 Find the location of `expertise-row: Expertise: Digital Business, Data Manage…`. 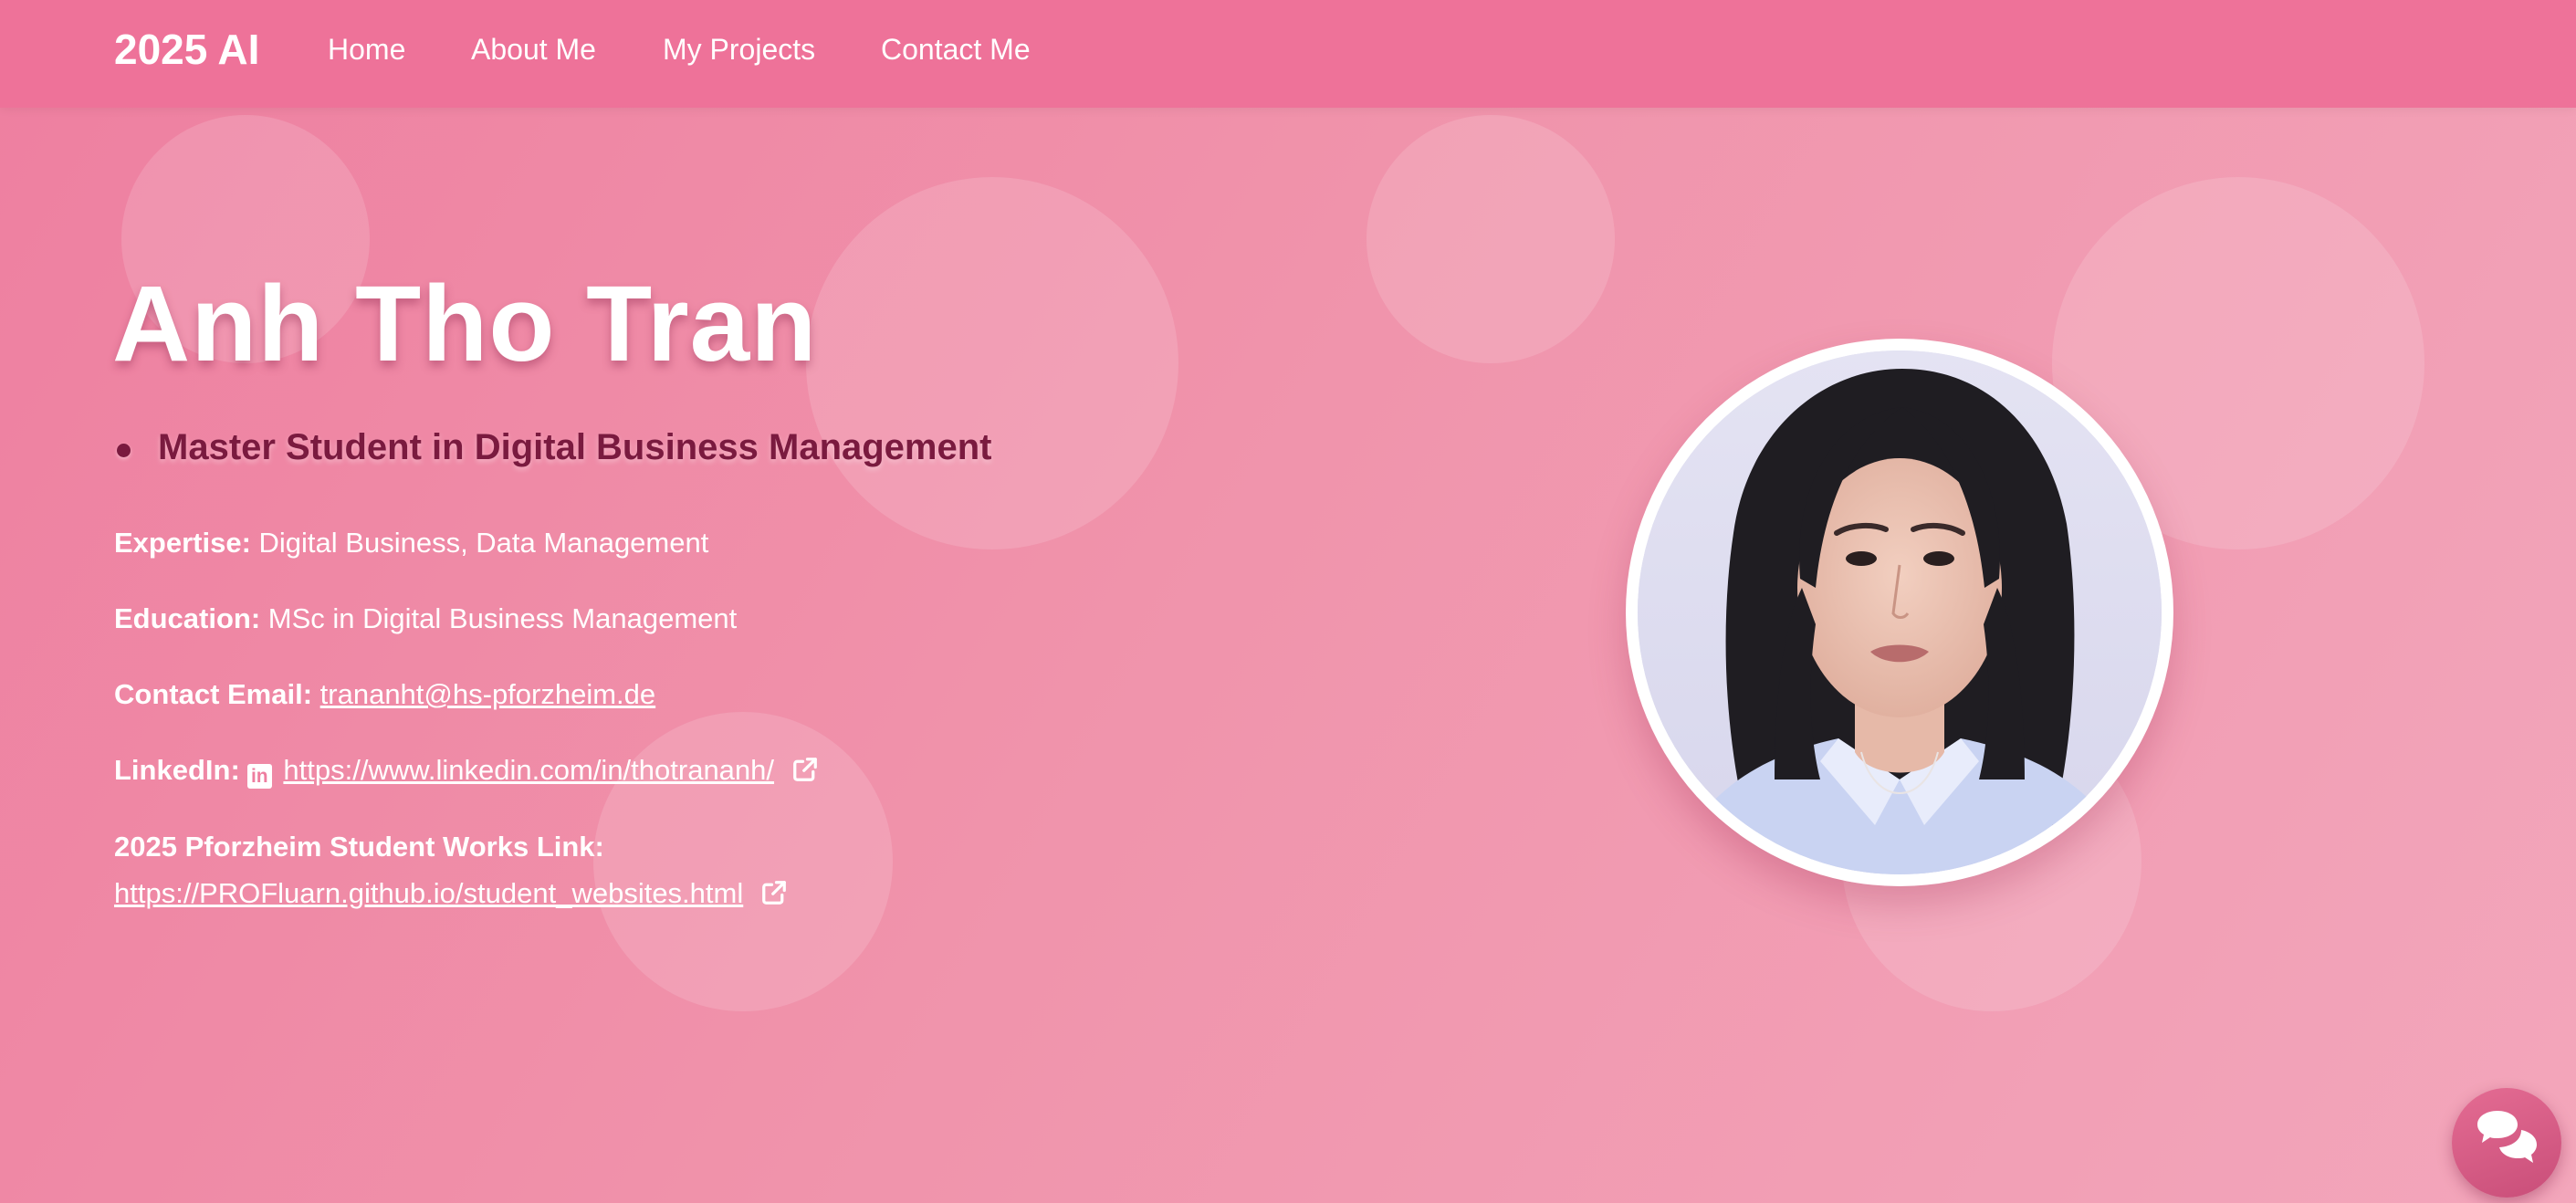

expertise-row: Expertise: Digital Business, Data Manage… is located at coordinates (411, 543).